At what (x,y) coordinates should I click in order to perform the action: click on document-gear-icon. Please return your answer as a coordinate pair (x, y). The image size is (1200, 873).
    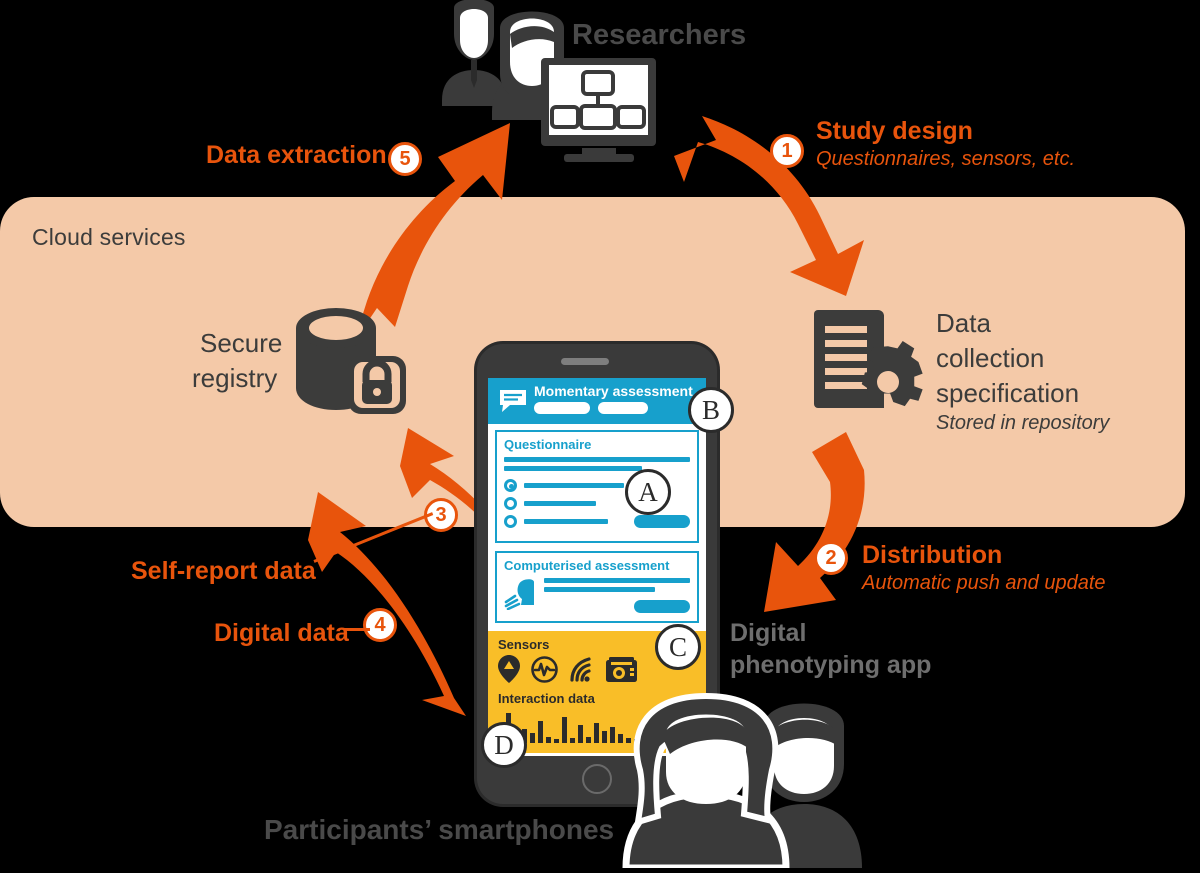
    Looking at the image, I should click on (868, 359).